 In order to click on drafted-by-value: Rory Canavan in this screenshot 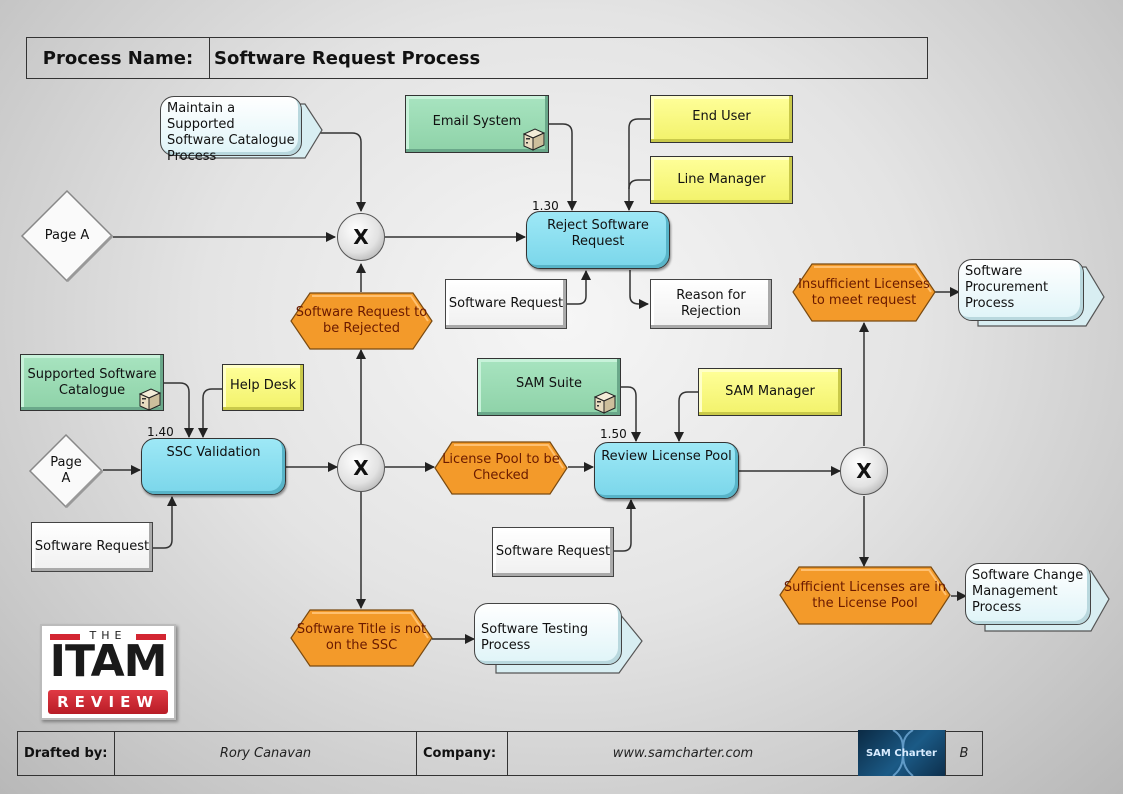, I will do `click(266, 753)`.